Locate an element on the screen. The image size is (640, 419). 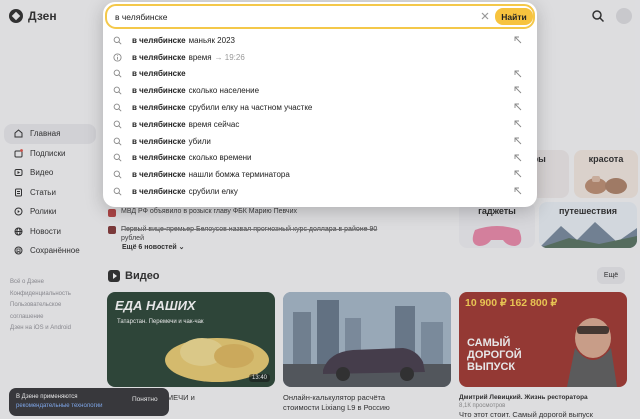
city-car-image is located at coordinates (367, 339).